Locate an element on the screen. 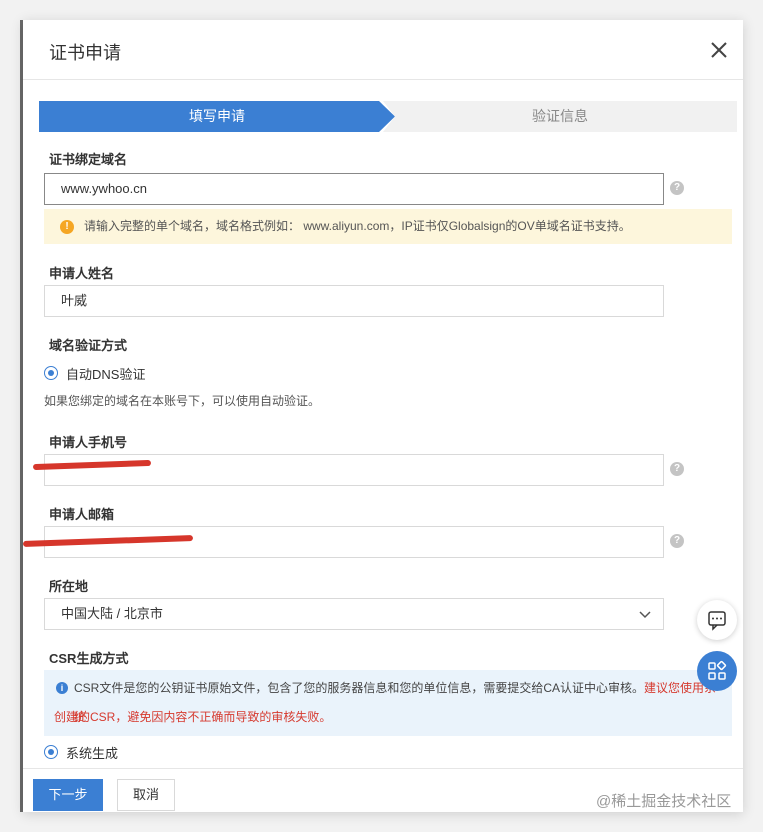 The height and width of the screenshot is (832, 763). location-select-value: 中国大陆 / 北京市 is located at coordinates (112, 613).